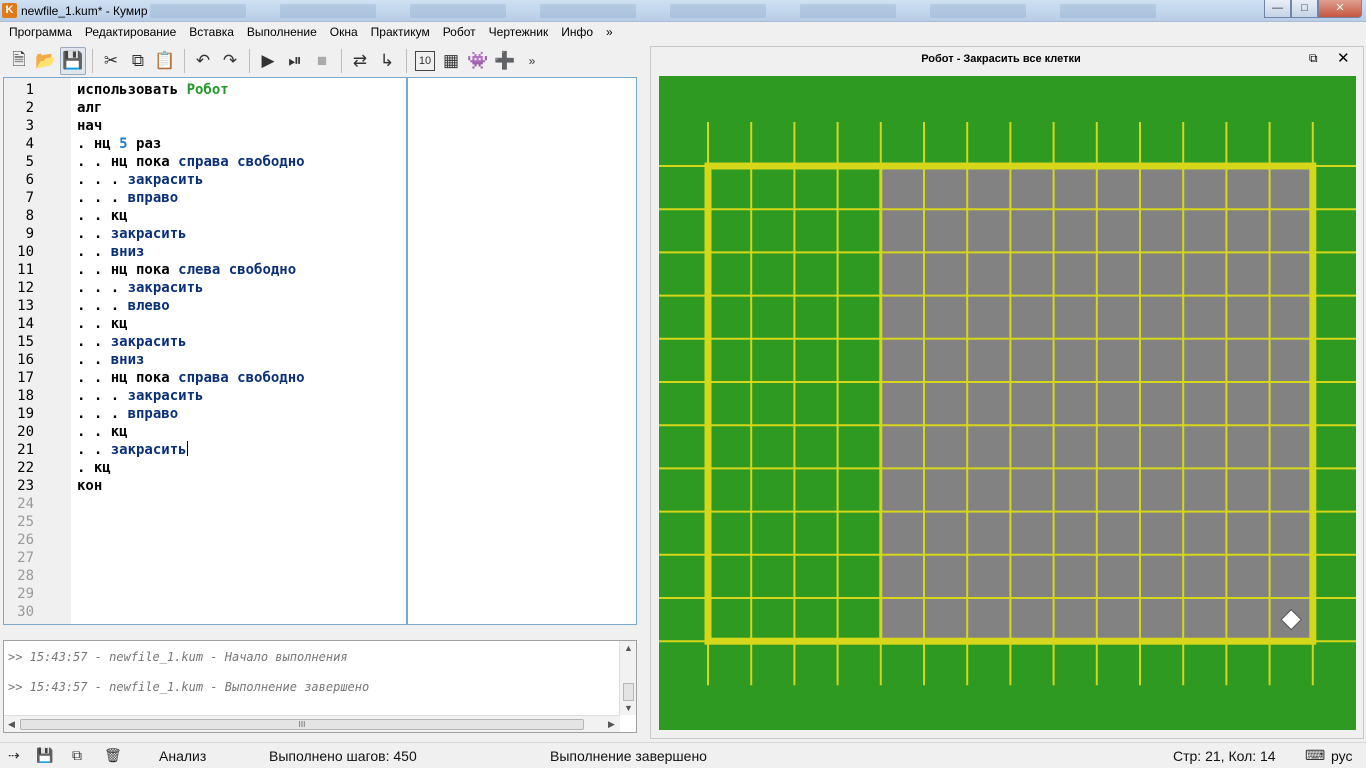 This screenshot has height=768, width=1366. What do you see at coordinates (113, 755) in the screenshot?
I see `trash-icon: 🗑` at bounding box center [113, 755].